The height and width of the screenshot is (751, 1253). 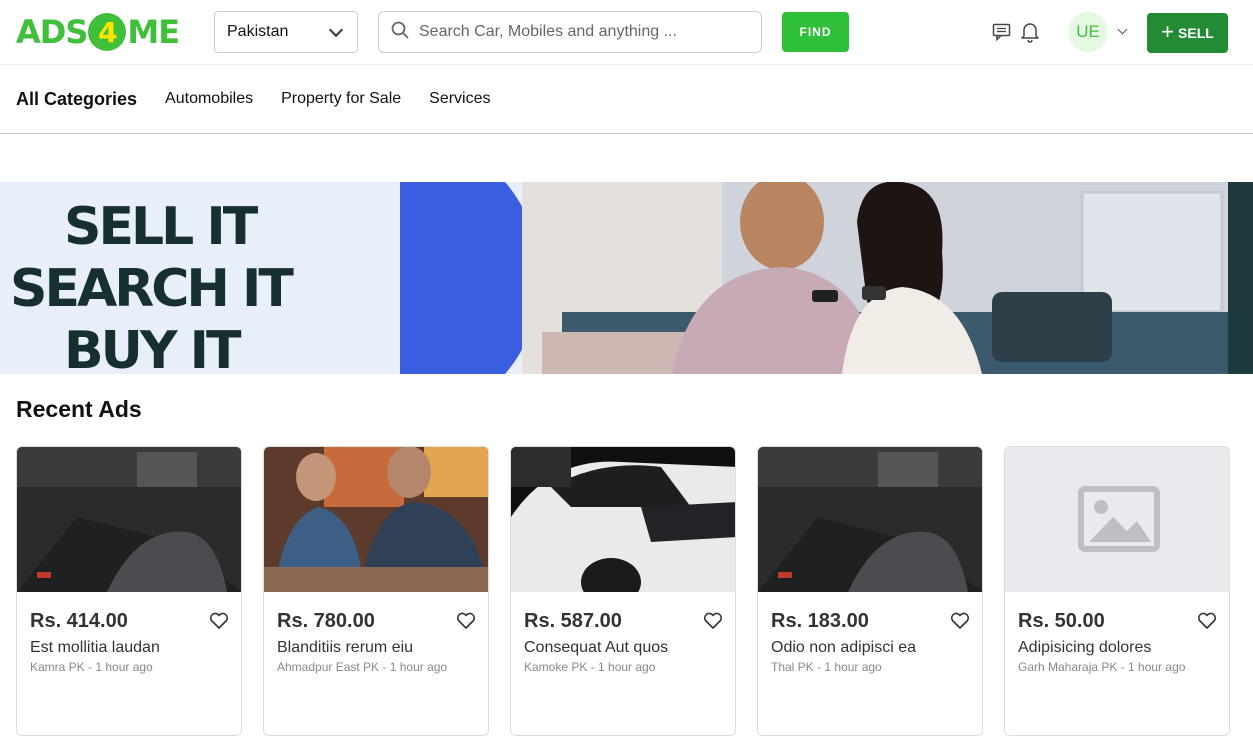 What do you see at coordinates (843, 647) in the screenshot?
I see `ad-title: Odio non adipisci ea` at bounding box center [843, 647].